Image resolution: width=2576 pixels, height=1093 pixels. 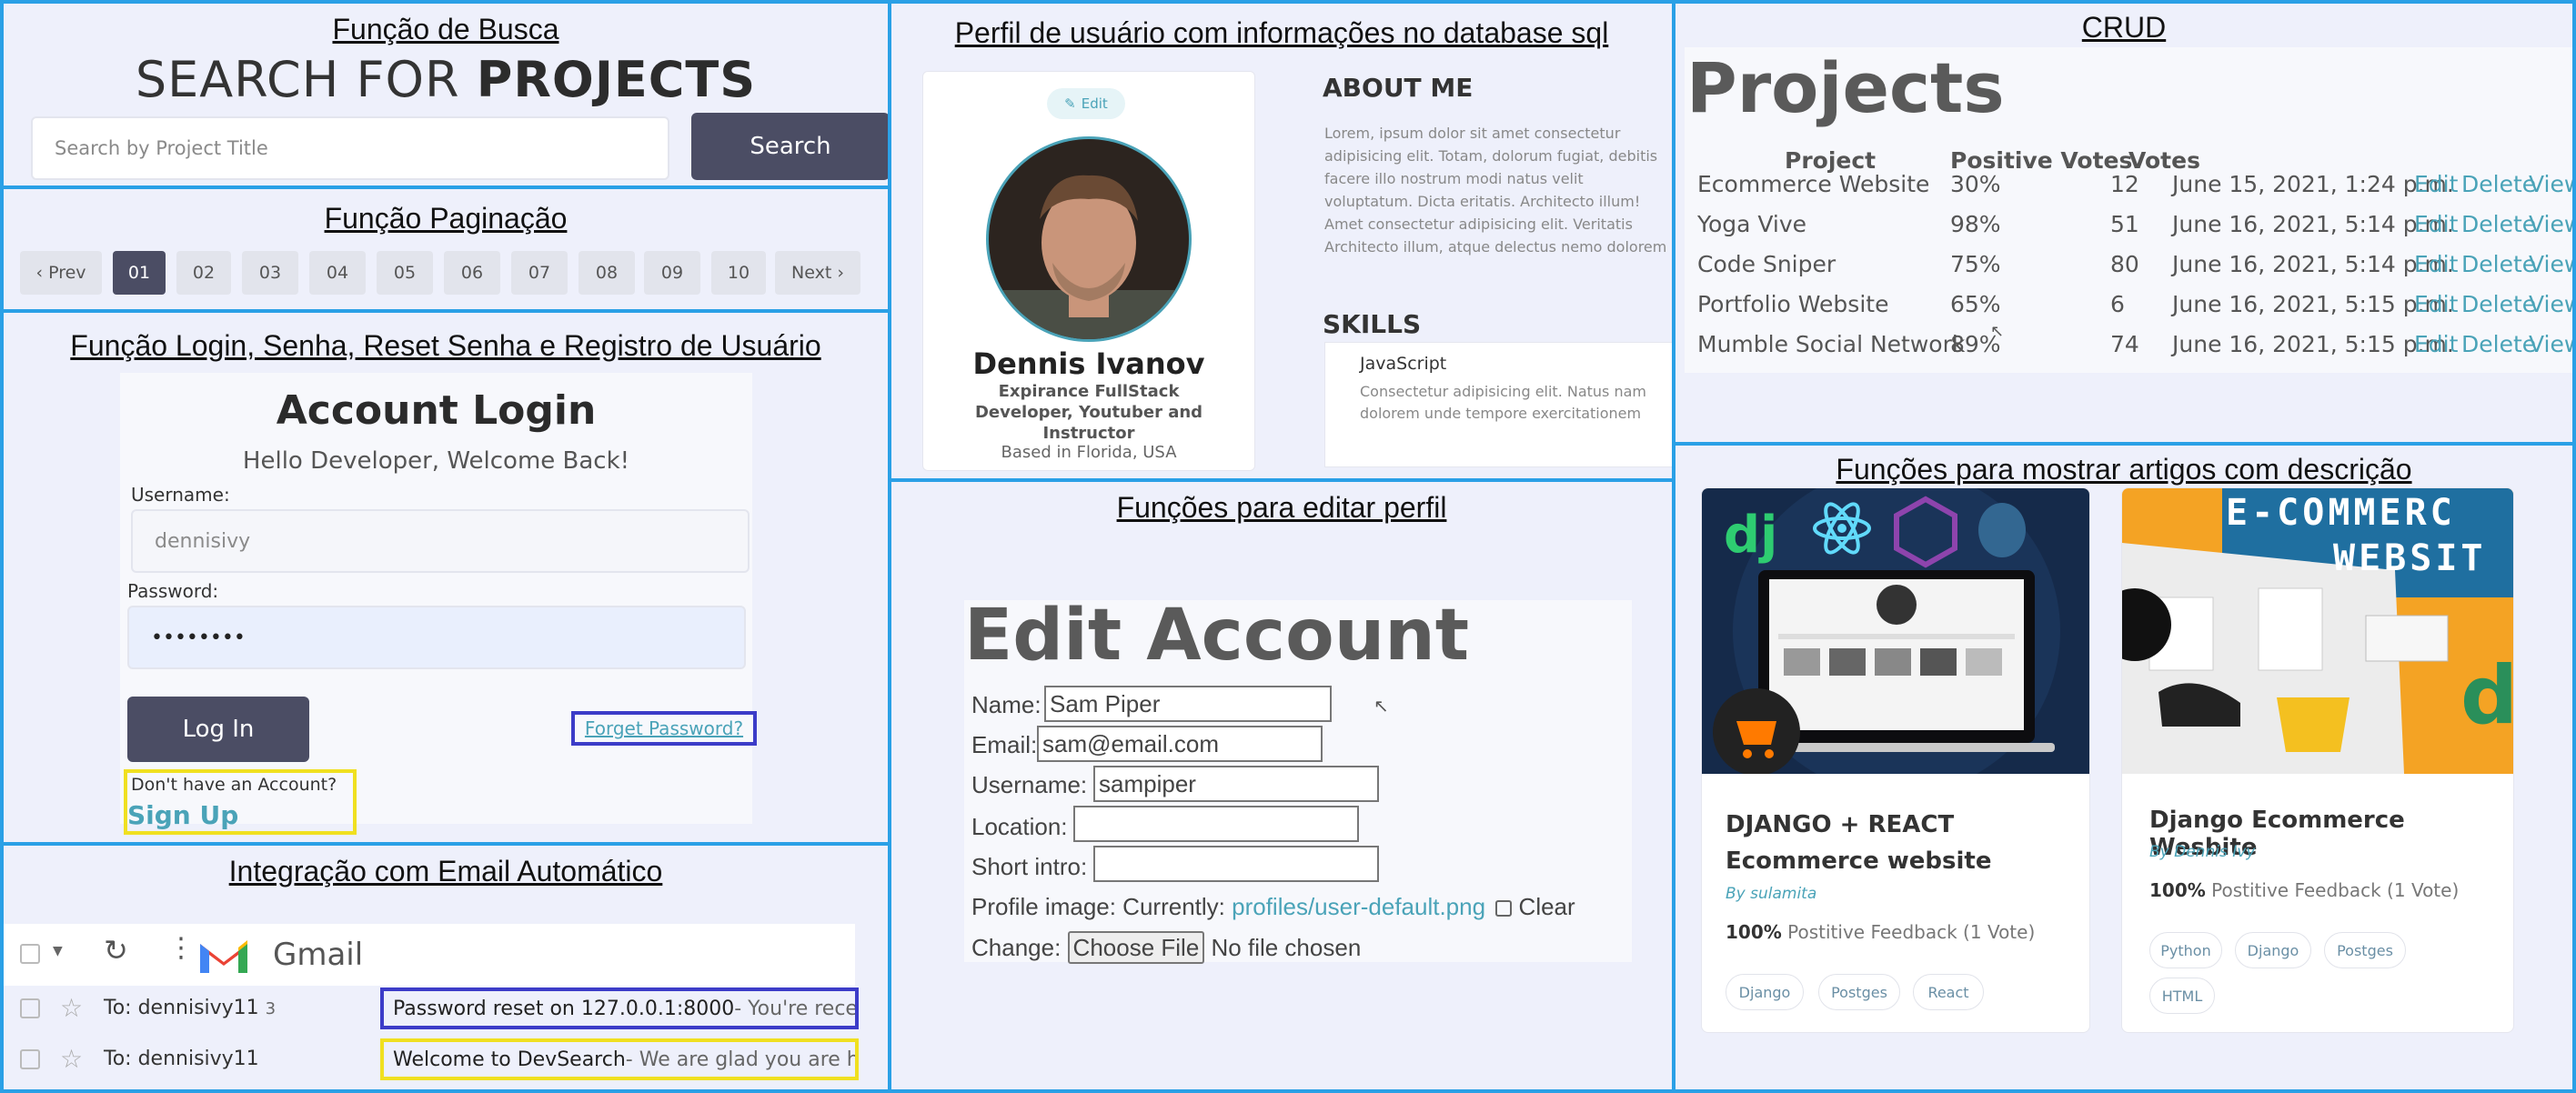 I want to click on name-input: Sam Piper, so click(x=1188, y=704).